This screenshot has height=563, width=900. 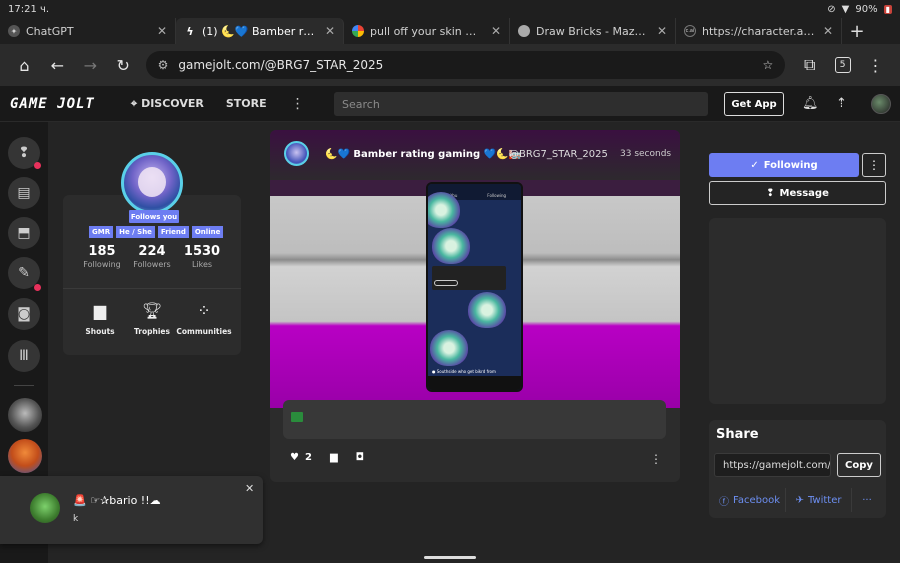 I want to click on home-button: ⌂, so click(x=24, y=65).